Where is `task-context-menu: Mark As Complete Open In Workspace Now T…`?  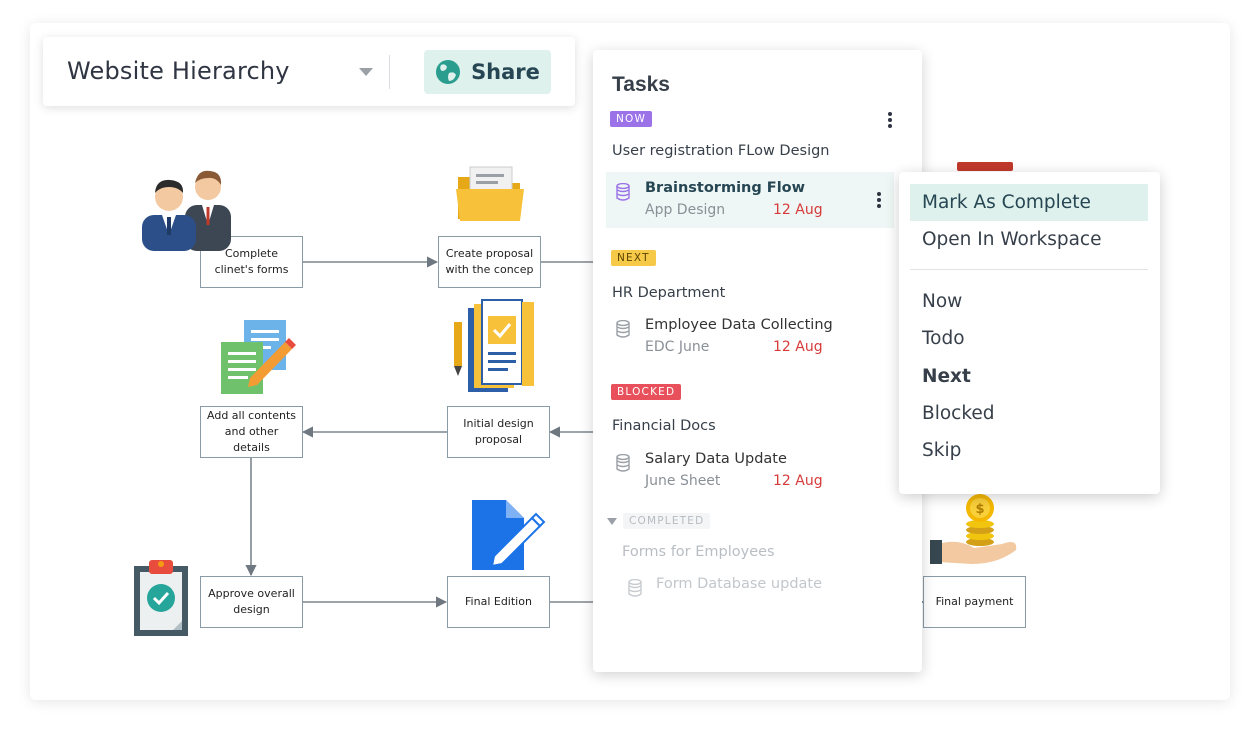
task-context-menu: Mark As Complete Open In Workspace Now T… is located at coordinates (1029, 333).